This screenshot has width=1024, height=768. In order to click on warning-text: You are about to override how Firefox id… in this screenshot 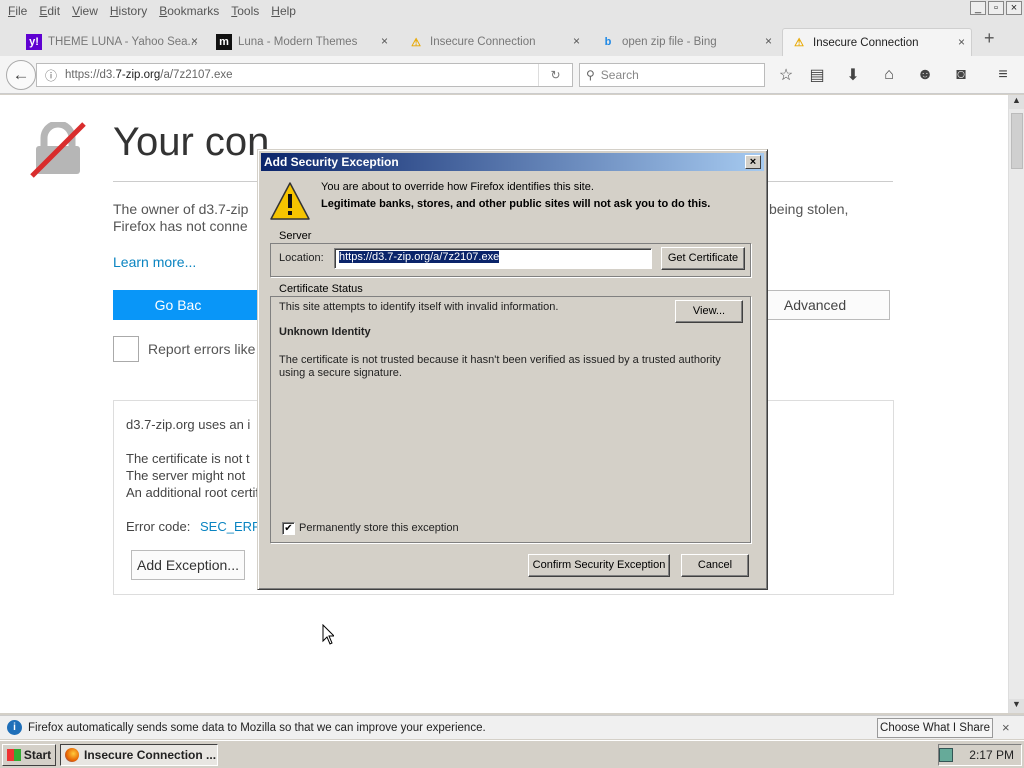, I will do `click(457, 187)`.